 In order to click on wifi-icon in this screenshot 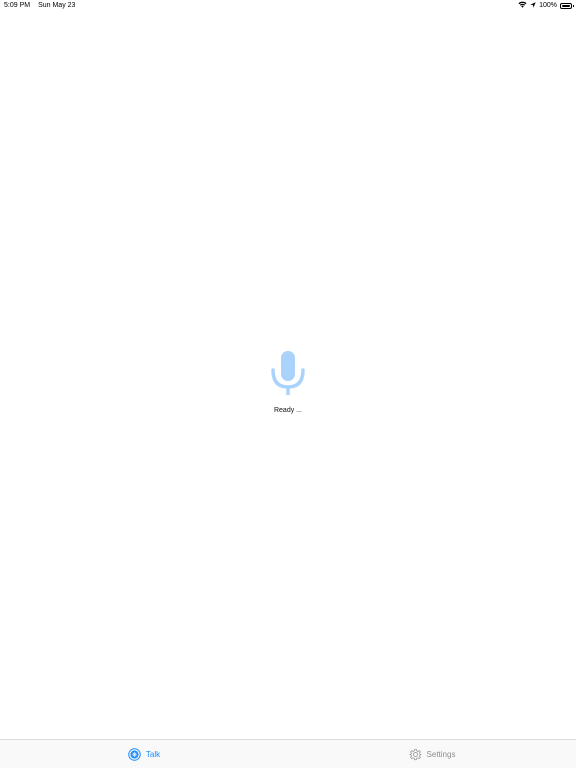, I will do `click(522, 5)`.